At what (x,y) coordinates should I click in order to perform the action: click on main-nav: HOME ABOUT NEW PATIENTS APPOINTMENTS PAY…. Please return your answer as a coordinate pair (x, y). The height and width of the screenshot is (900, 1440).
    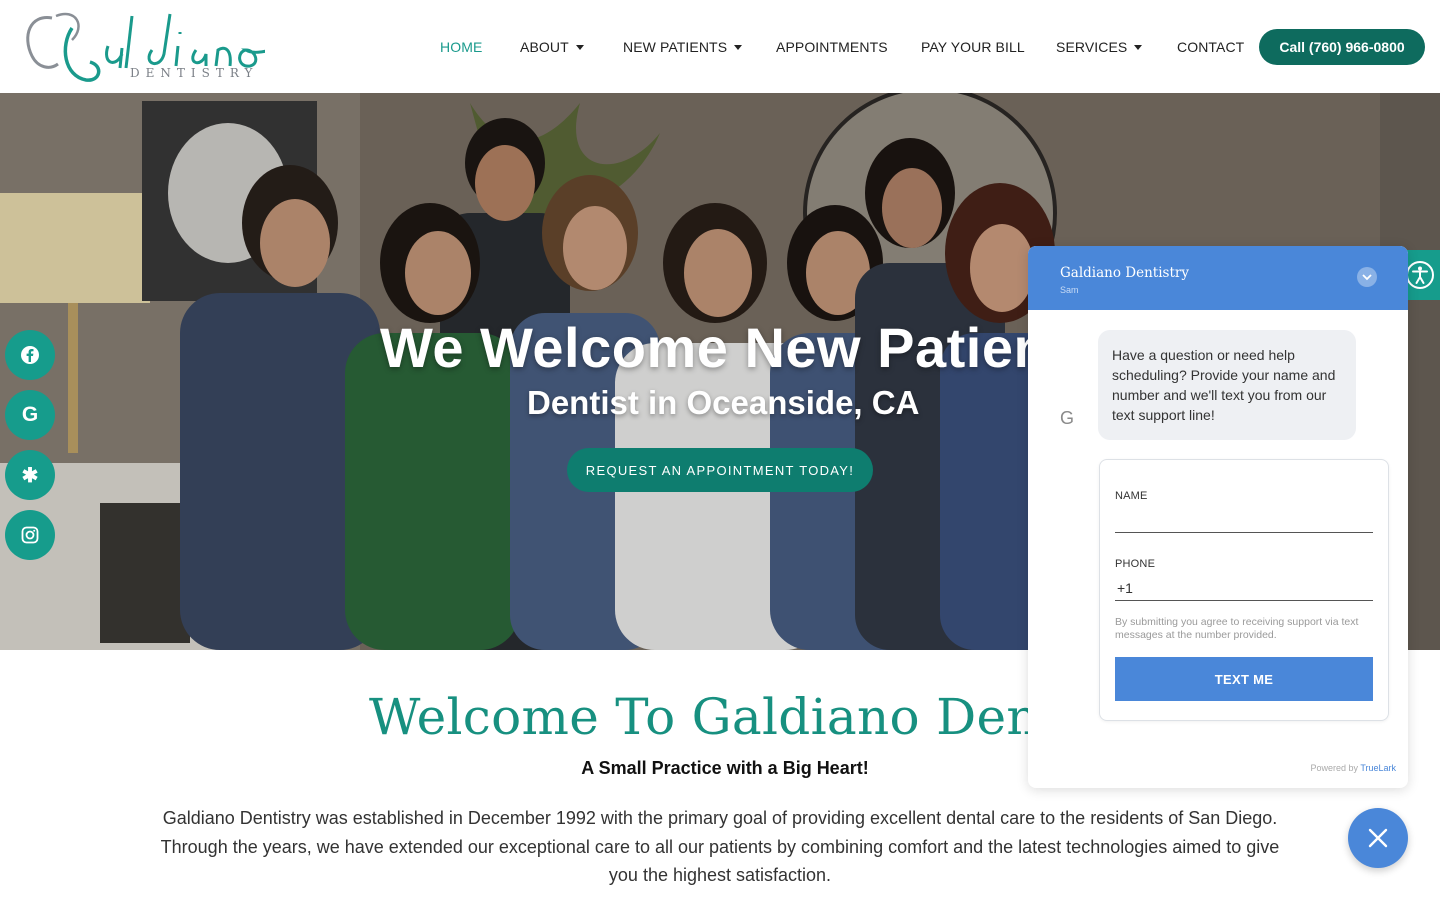
    Looking at the image, I should click on (848, 46).